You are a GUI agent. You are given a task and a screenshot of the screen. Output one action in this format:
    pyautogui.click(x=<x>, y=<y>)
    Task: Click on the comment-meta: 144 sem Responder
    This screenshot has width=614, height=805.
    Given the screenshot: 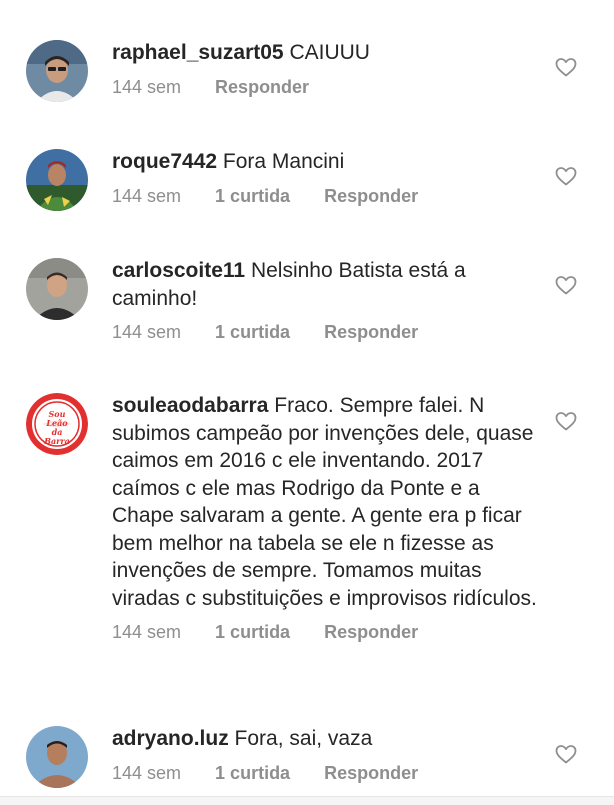 What is the action you would take?
    pyautogui.click(x=327, y=89)
    